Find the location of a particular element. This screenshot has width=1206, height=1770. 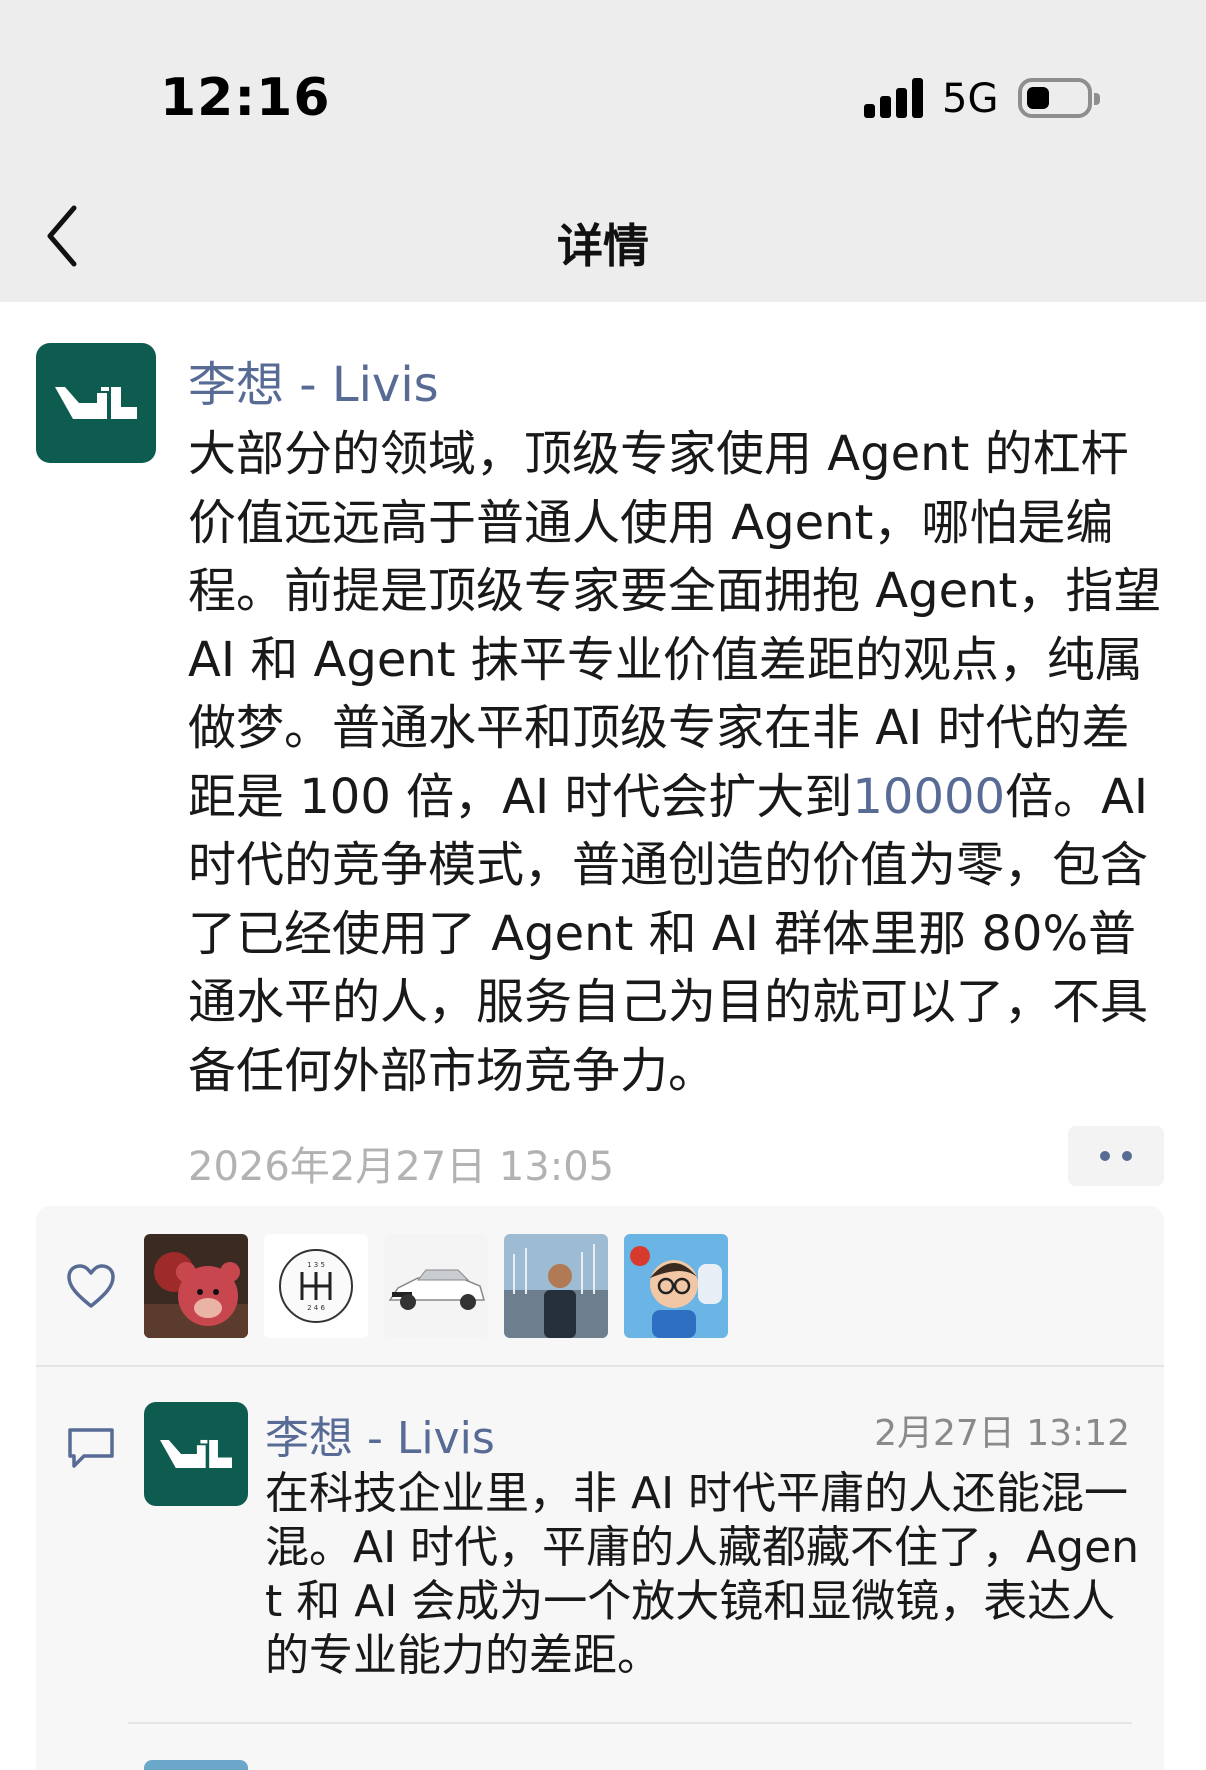

post-timestamp: 2026年2月27日 13:05 is located at coordinates (401, 1167).